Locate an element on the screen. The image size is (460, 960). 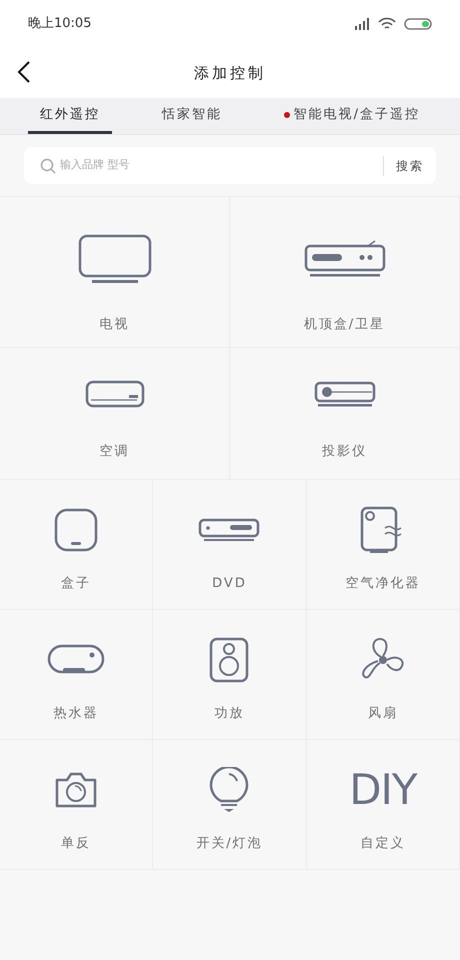
box-icon is located at coordinates (76, 530).